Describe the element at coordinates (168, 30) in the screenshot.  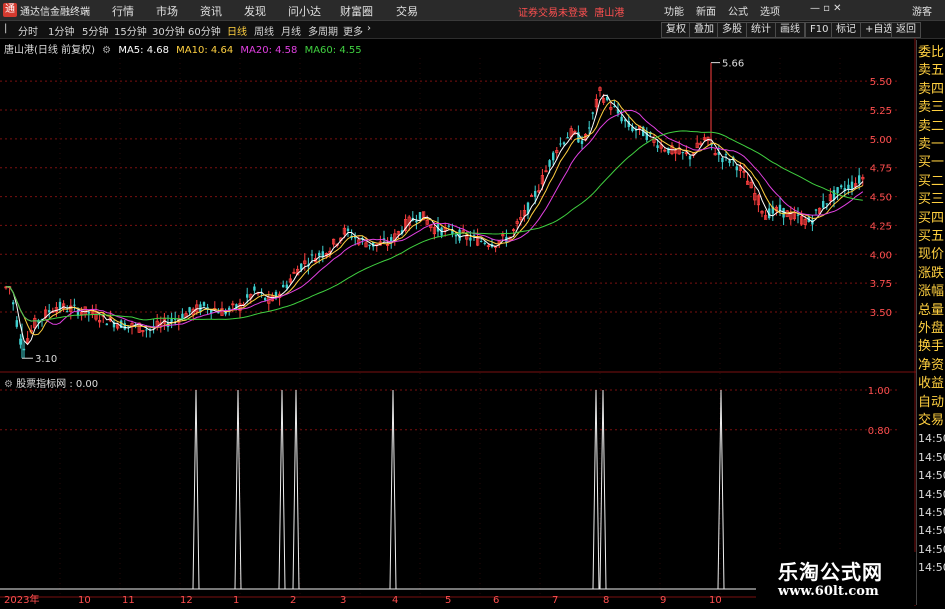
I see `tab-30min: 30分钟` at that location.